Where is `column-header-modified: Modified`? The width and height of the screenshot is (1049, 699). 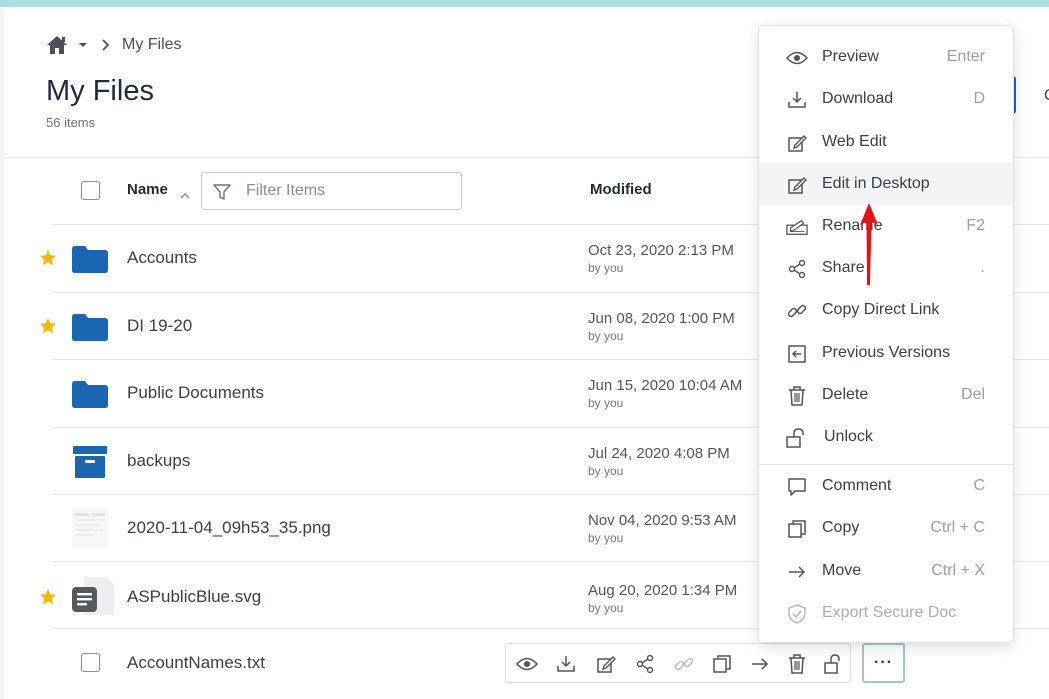
column-header-modified: Modified is located at coordinates (621, 189).